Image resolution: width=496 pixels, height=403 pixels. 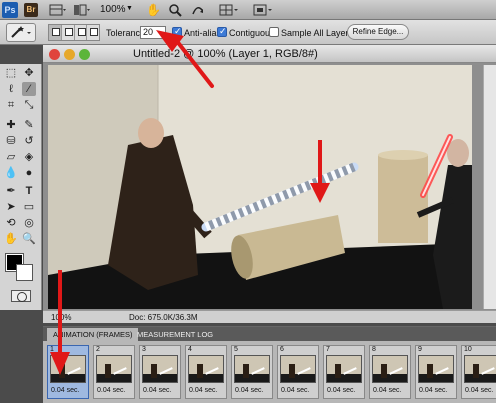 I want to click on red-arrow-line, so click(x=194, y=63).